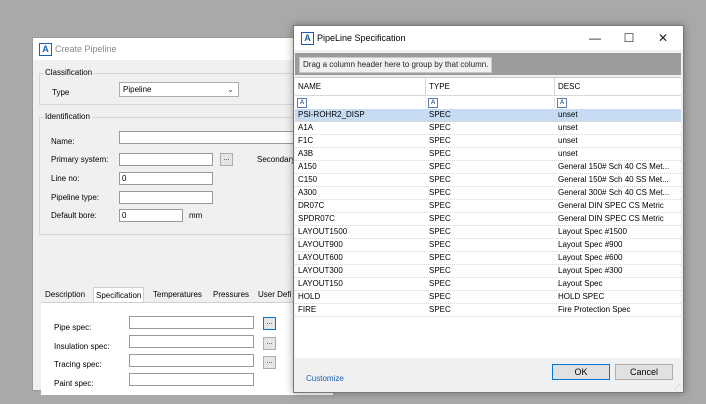  Describe the element at coordinates (663, 38) in the screenshot. I see `close-button: ✕` at that location.